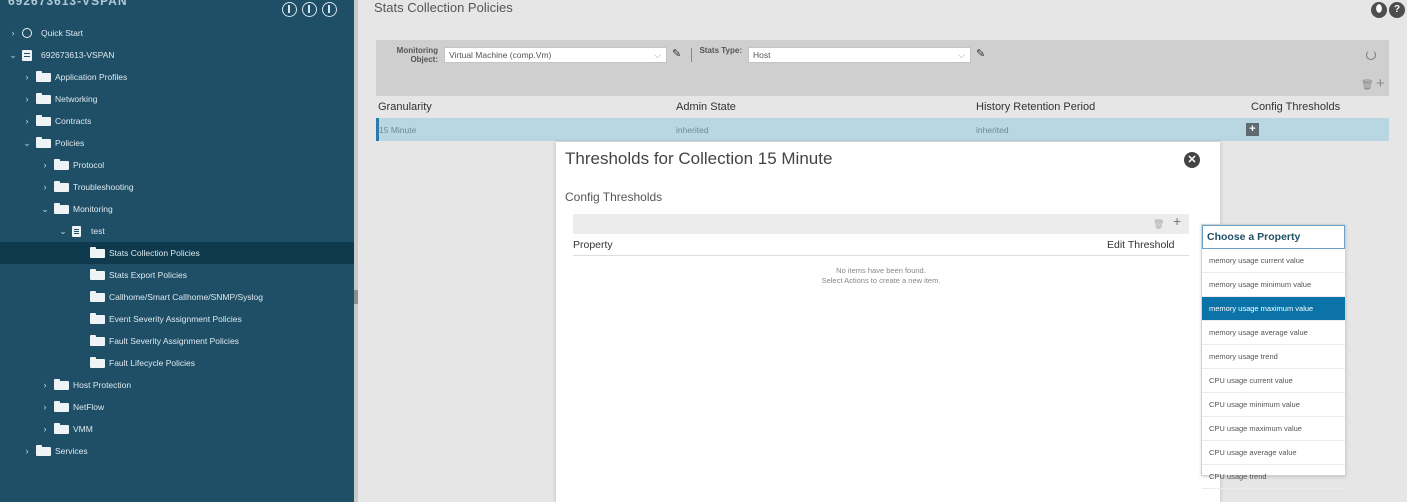 This screenshot has width=1407, height=502. What do you see at coordinates (289, 9) in the screenshot?
I see `power-icon` at bounding box center [289, 9].